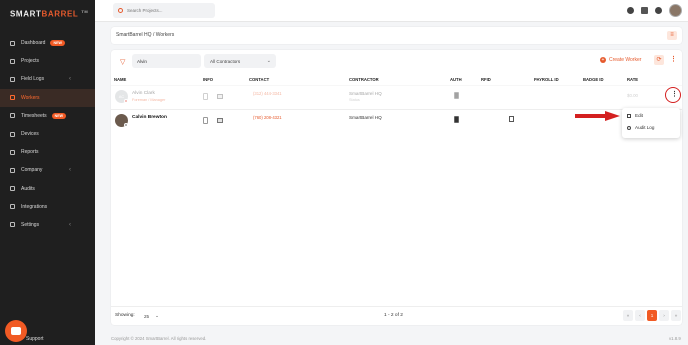 Image resolution: width=688 pixels, height=345 pixels. I want to click on menu-item-edit: Edit, so click(635, 115).